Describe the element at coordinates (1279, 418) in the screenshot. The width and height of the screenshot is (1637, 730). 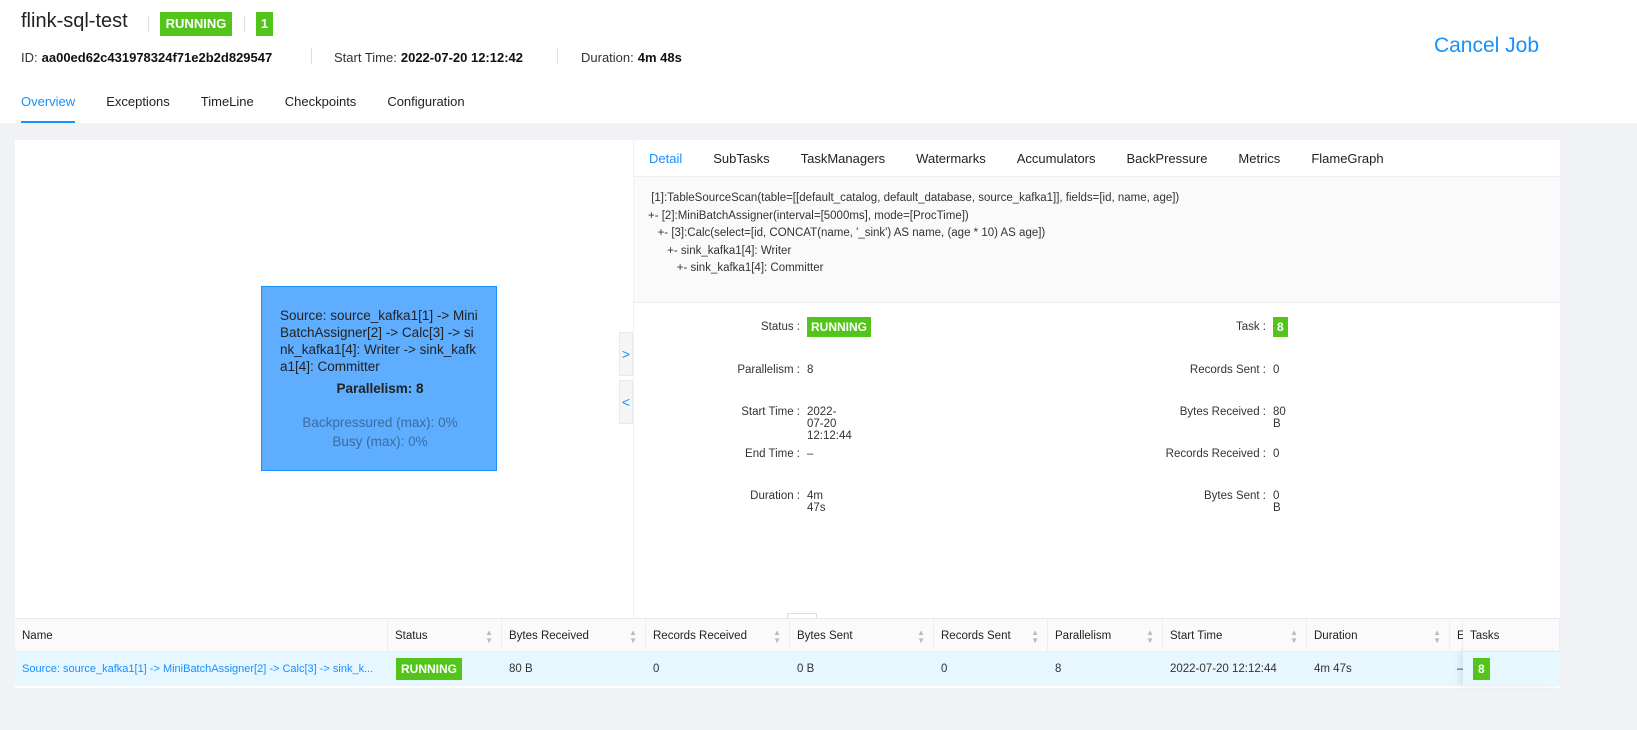
I see `detail-value: 80 B` at that location.